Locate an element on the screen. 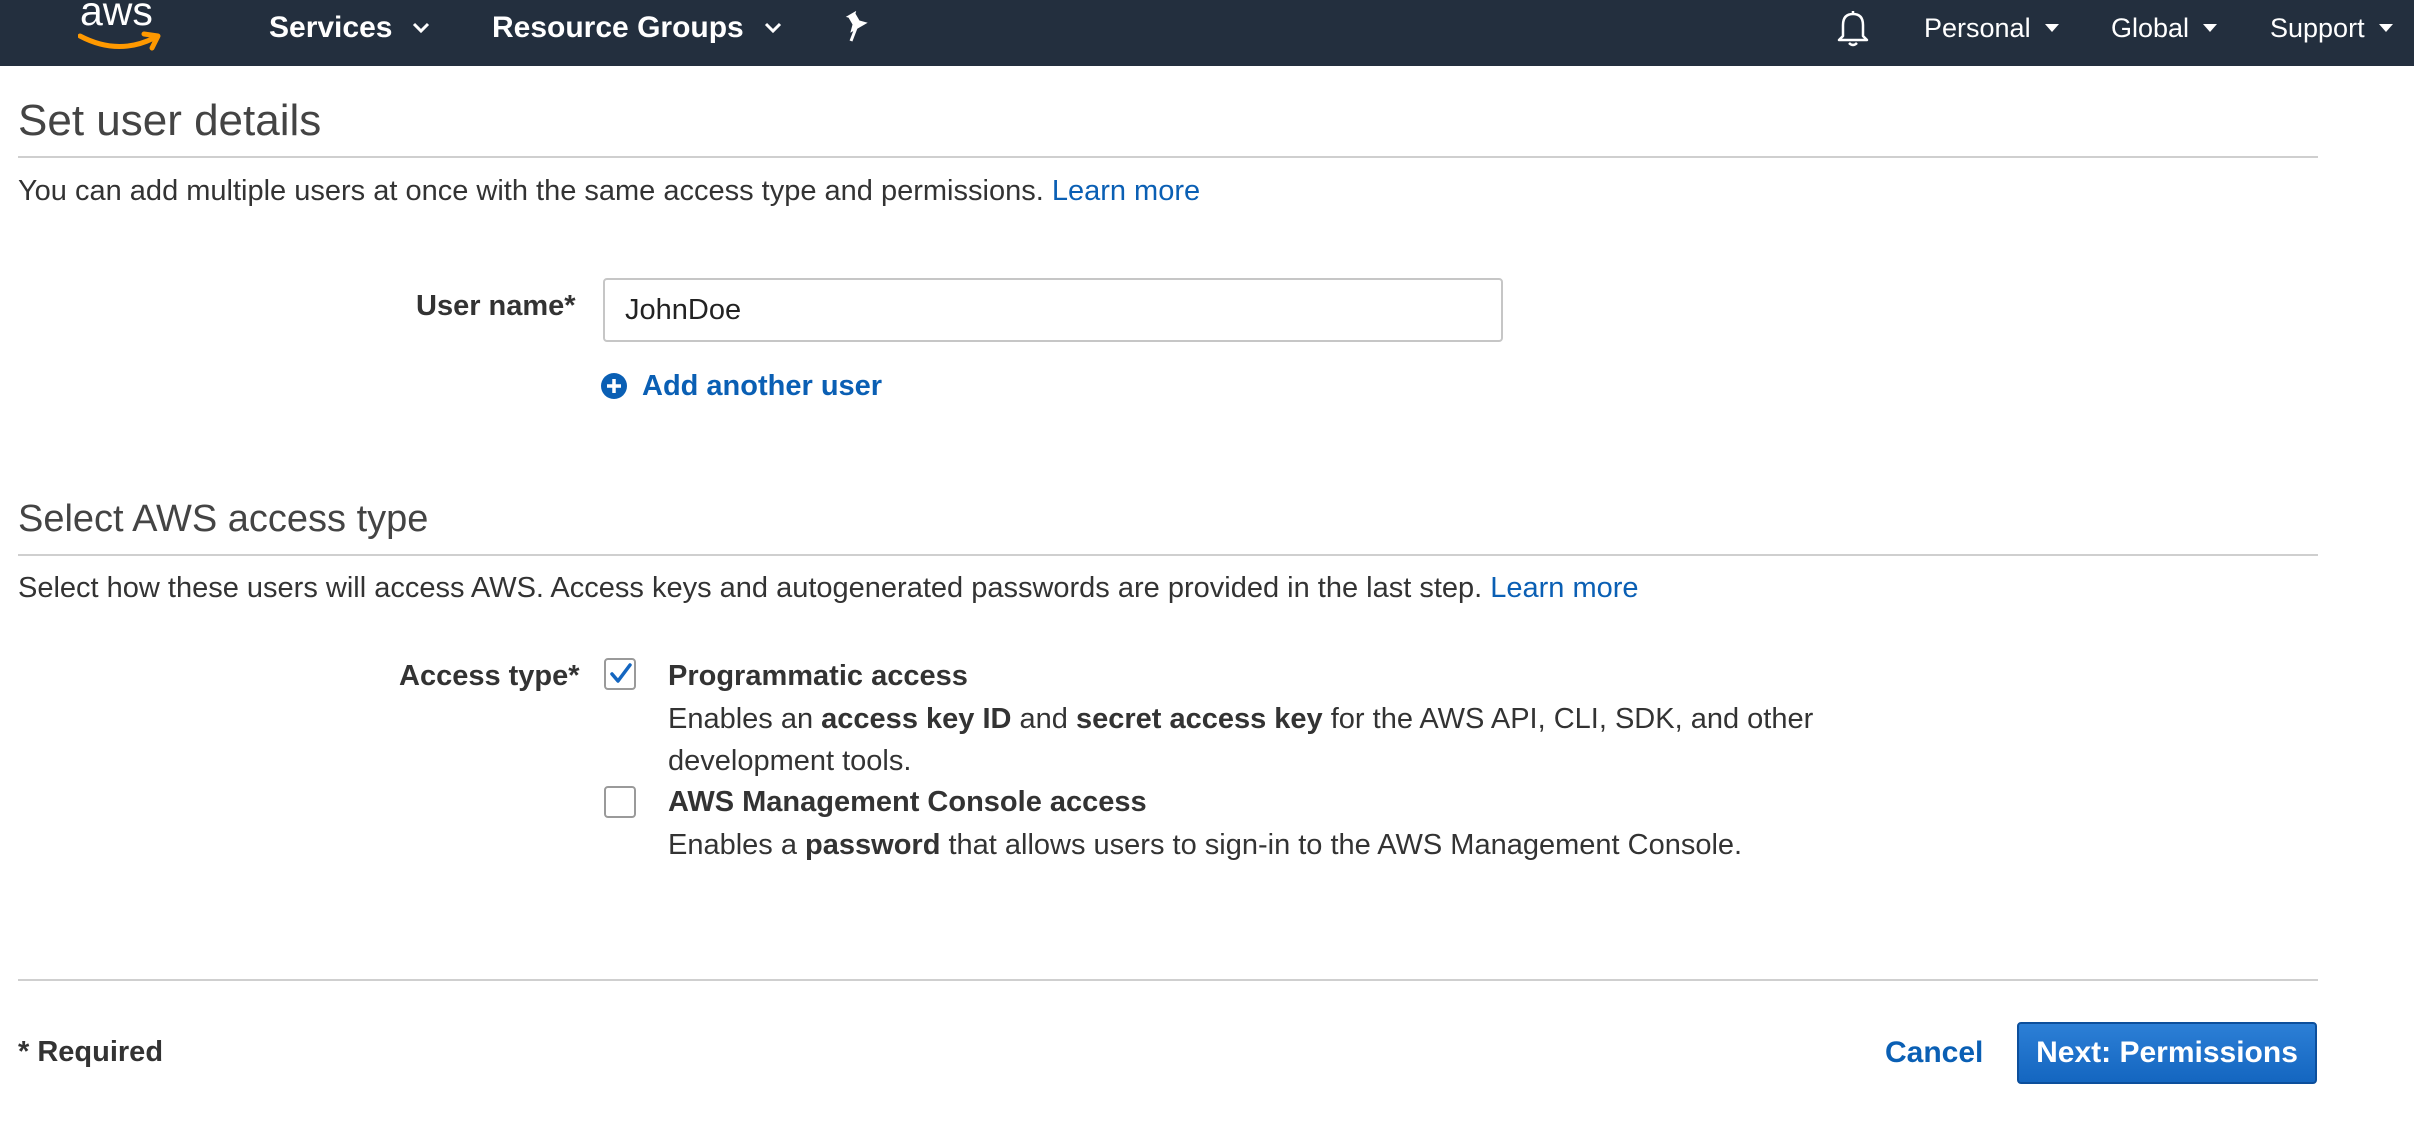 Image resolution: width=2414 pixels, height=1134 pixels. console-access-title: AWS Management Console access is located at coordinates (907, 802).